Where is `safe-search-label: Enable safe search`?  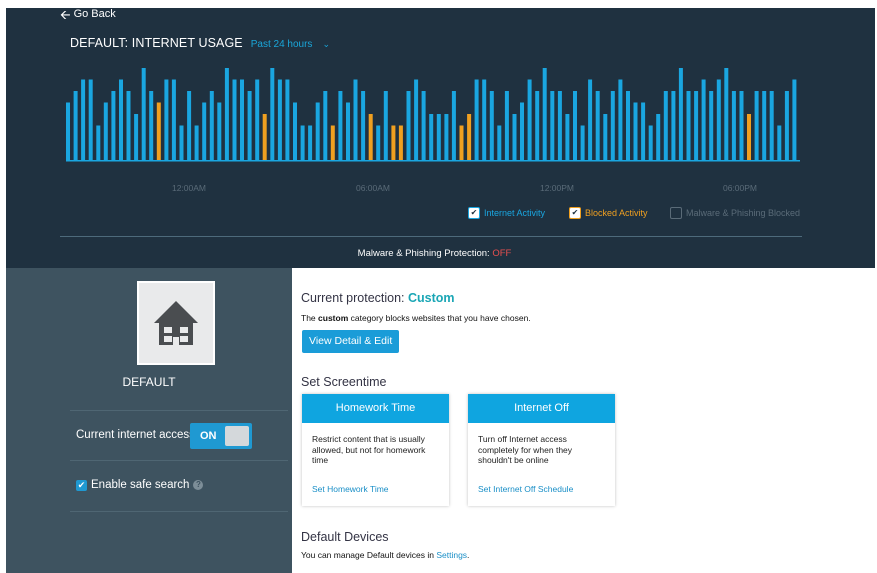 safe-search-label: Enable safe search is located at coordinates (140, 485).